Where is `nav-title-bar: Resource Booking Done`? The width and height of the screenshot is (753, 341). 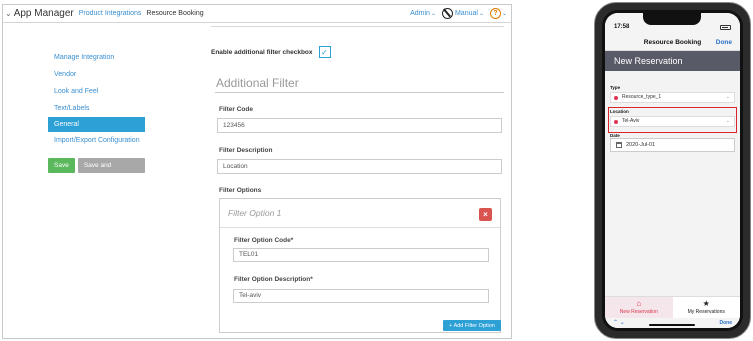 nav-title-bar: Resource Booking Done is located at coordinates (672, 43).